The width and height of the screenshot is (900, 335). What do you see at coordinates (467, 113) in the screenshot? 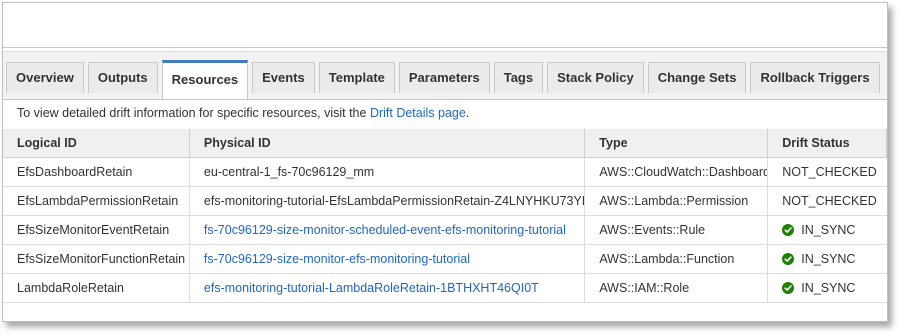
I see `drift-info-suffix: .` at bounding box center [467, 113].